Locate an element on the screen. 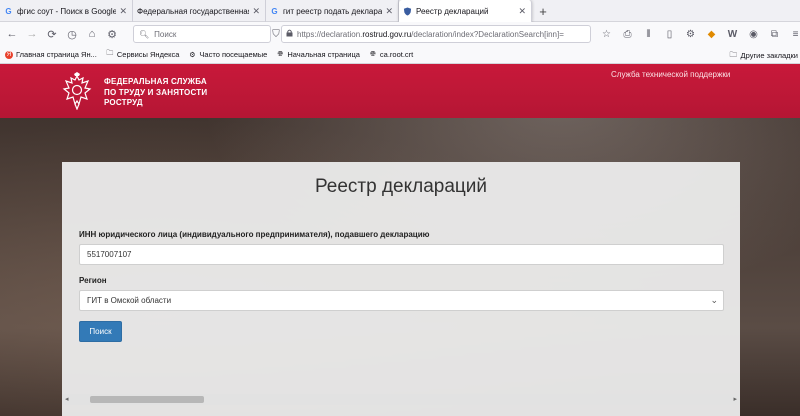 Image resolution: width=800 pixels, height=416 pixels. tab-title: гит реестр подать декларацию is located at coordinates (333, 11).